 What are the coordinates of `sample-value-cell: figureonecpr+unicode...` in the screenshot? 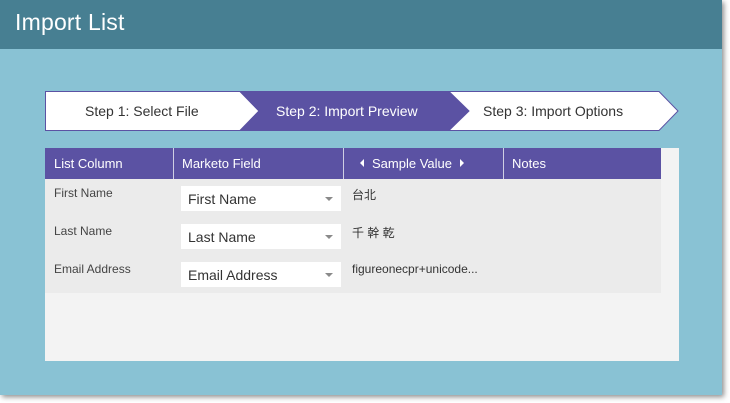 It's located at (415, 269).